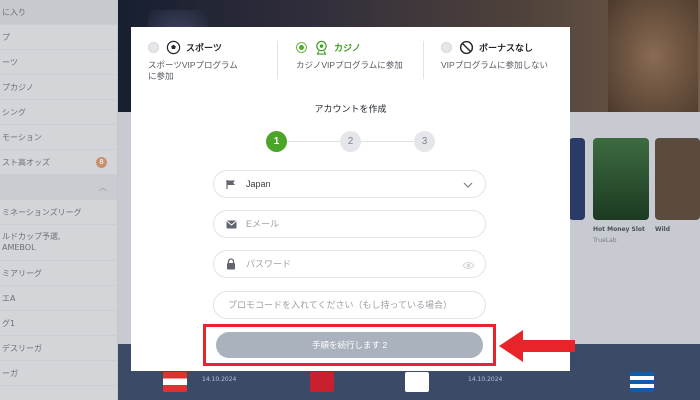 This screenshot has height=400, width=700. What do you see at coordinates (466, 47) in the screenshot?
I see `no-entry-icon` at bounding box center [466, 47].